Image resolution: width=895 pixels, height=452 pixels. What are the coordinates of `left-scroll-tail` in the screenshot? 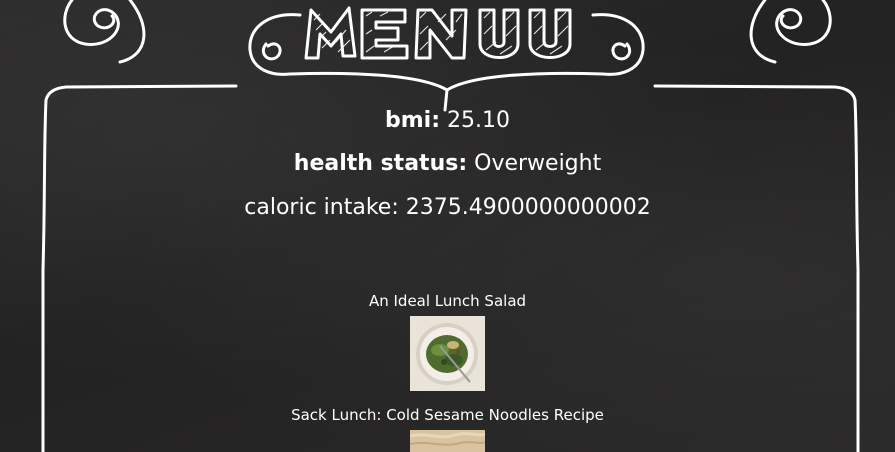 It's located at (132, 32).